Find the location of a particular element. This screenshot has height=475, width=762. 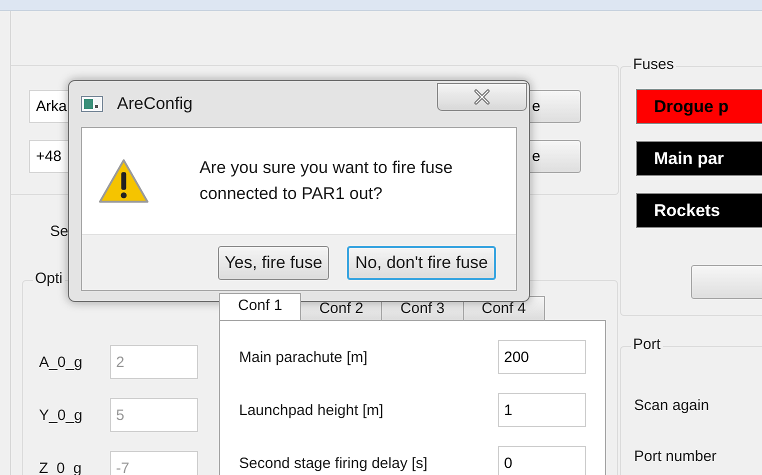

fuse-indicator: Rockets is located at coordinates (699, 210).